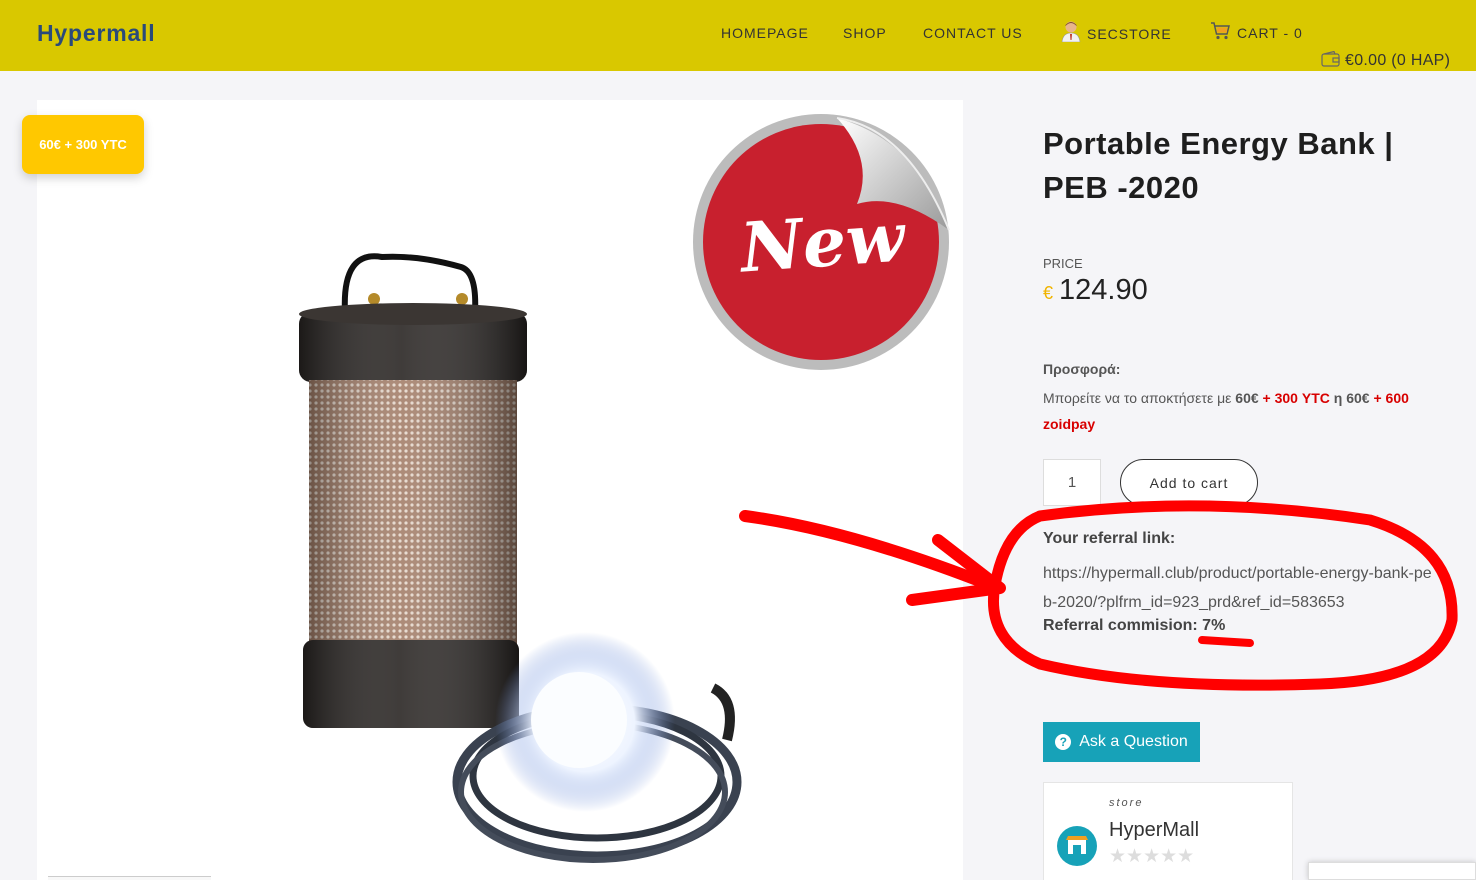 The width and height of the screenshot is (1476, 880). I want to click on product-price: €124.90, so click(1095, 290).